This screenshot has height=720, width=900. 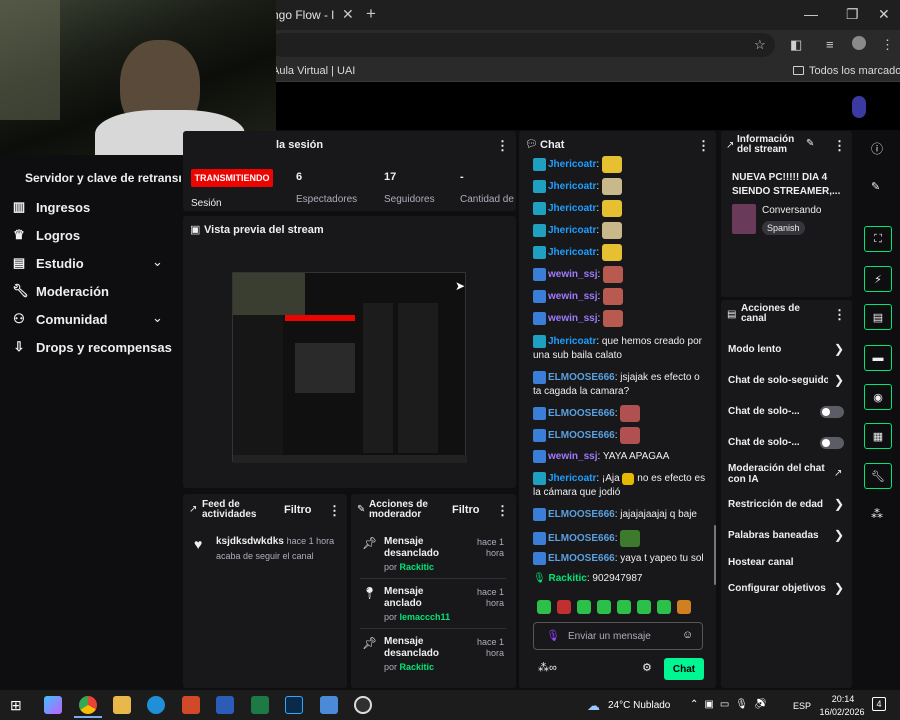 I want to click on restore-icon: ❐, so click(x=852, y=14).